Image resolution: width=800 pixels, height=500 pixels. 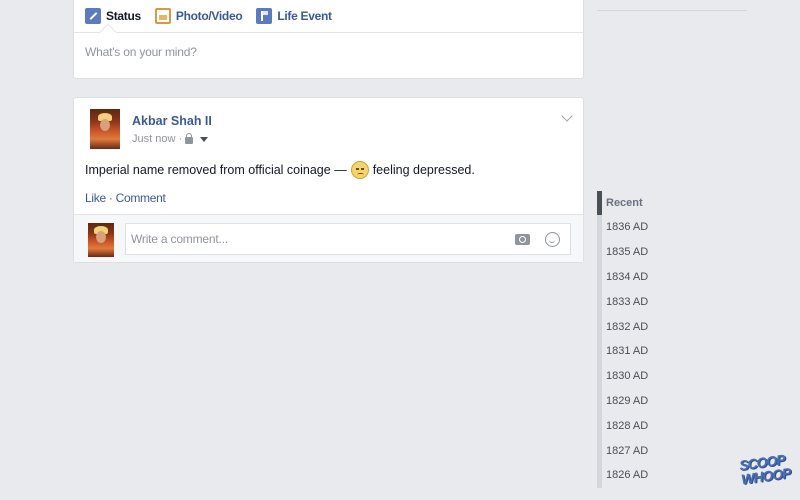 I want to click on timeline-item: 1831 AD, so click(x=632, y=351).